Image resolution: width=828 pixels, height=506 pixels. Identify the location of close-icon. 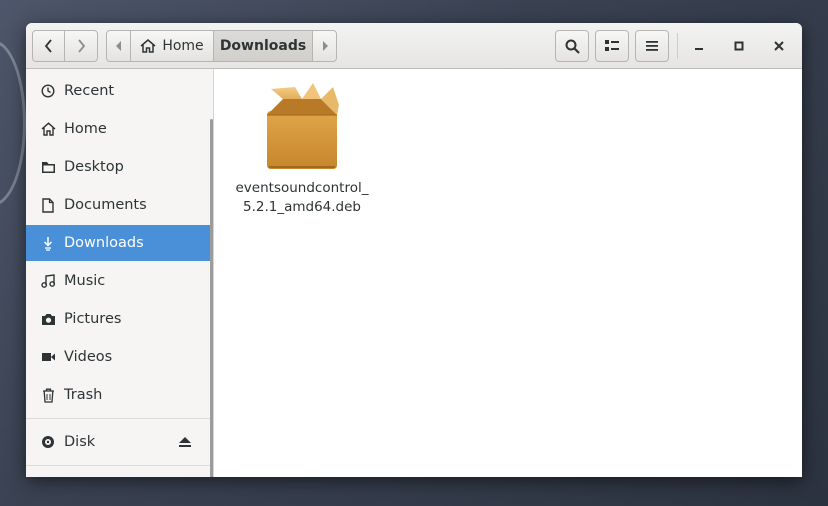
(779, 46).